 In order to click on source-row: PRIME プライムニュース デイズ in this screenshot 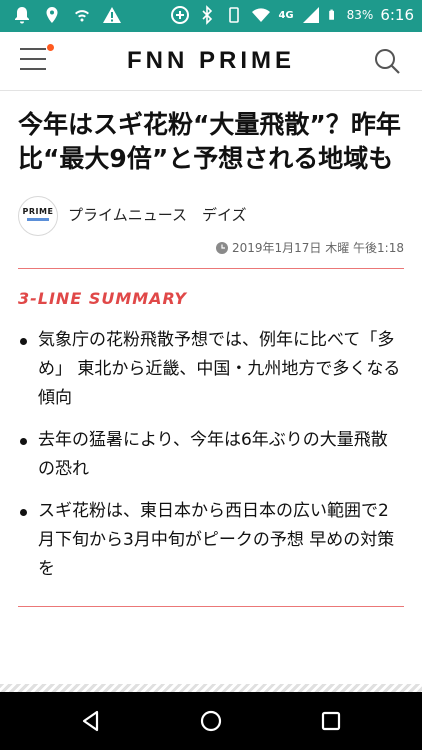, I will do `click(211, 216)`.